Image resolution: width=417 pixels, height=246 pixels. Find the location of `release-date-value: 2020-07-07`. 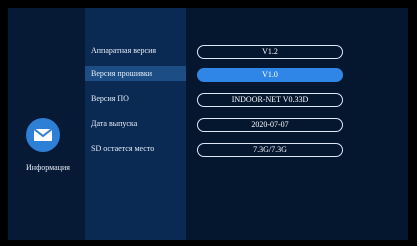

release-date-value: 2020-07-07 is located at coordinates (270, 125).